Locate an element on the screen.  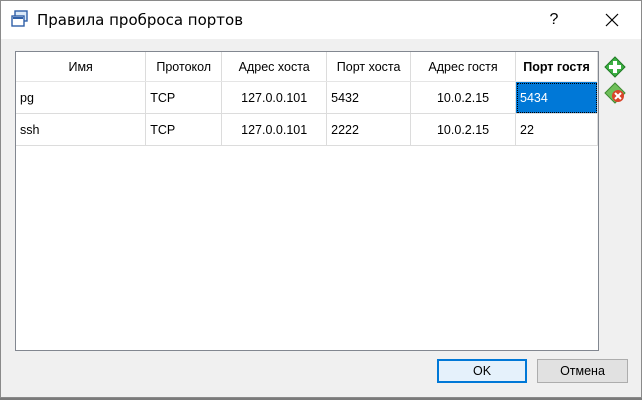
remove-rule-icon is located at coordinates (615, 93).